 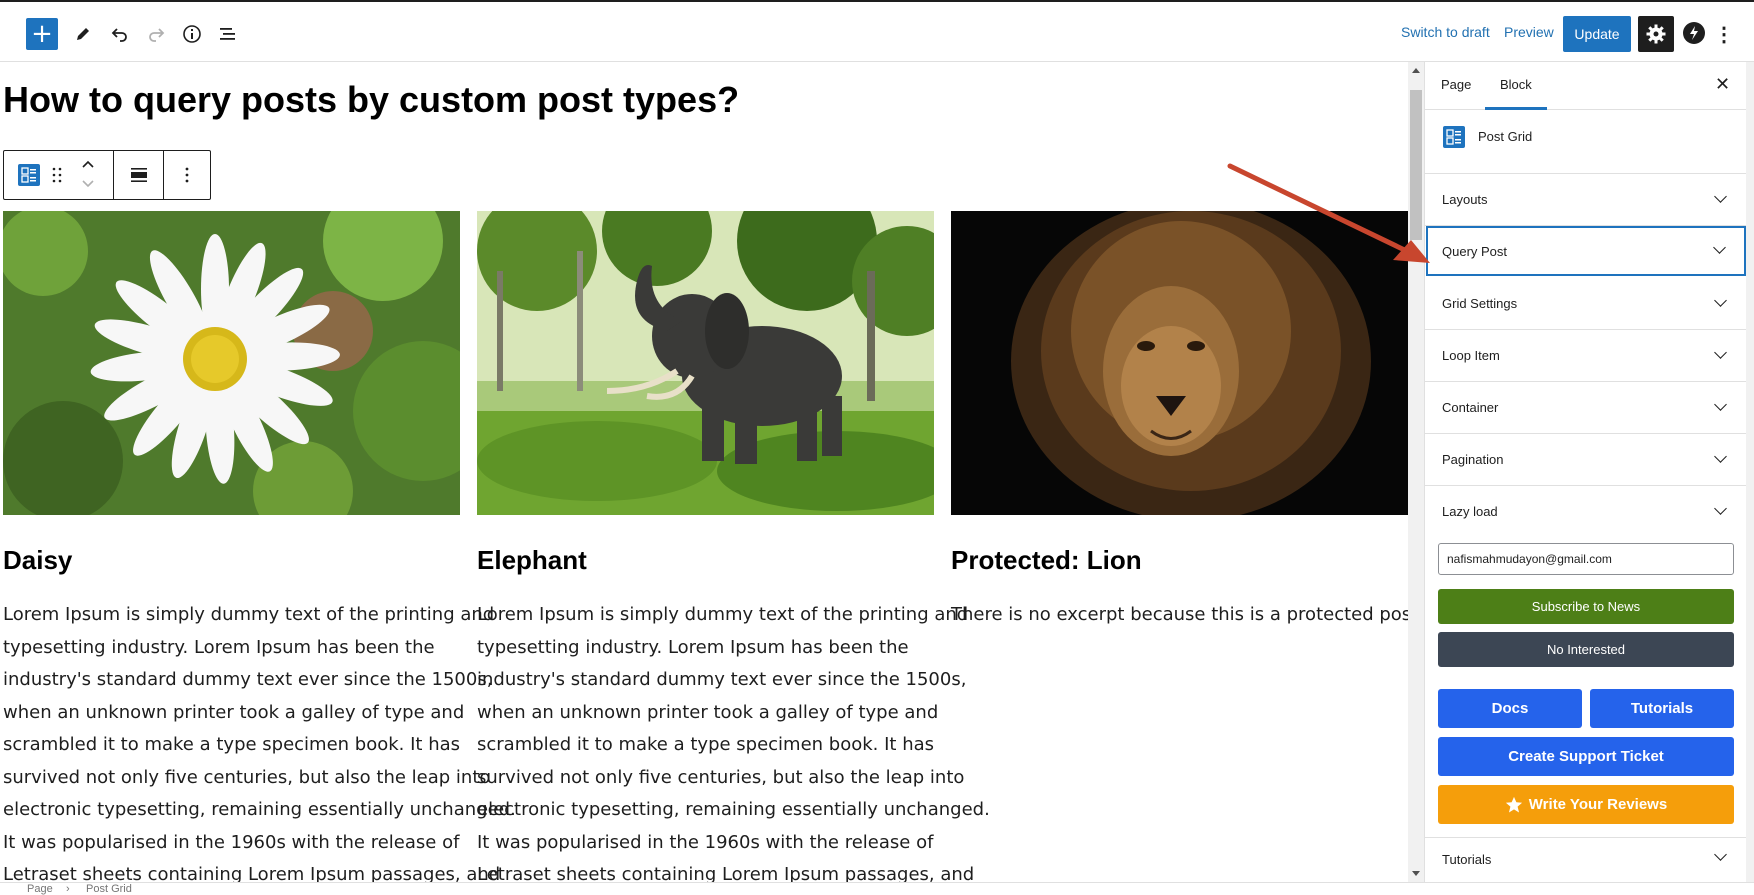 What do you see at coordinates (1480, 303) in the screenshot?
I see `panel-label: Grid Settings` at bounding box center [1480, 303].